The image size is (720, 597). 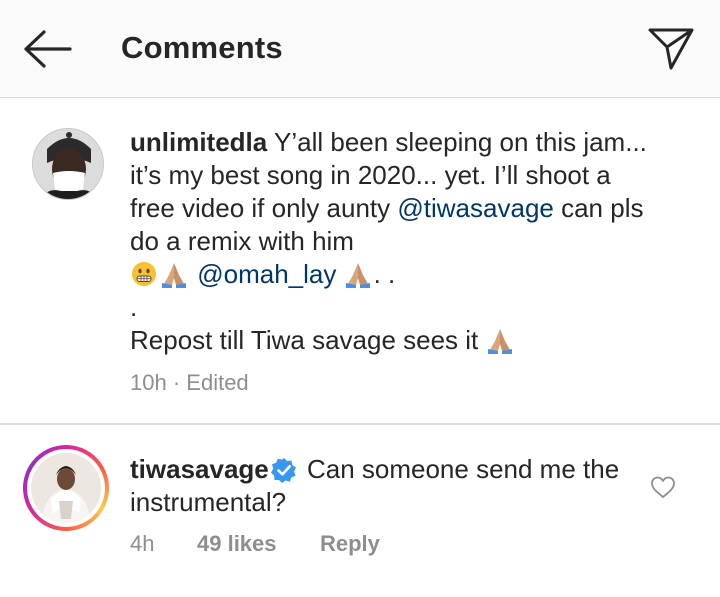 I want to click on comment-text-part: Repost till Tiwa savage sees it, so click(x=304, y=340).